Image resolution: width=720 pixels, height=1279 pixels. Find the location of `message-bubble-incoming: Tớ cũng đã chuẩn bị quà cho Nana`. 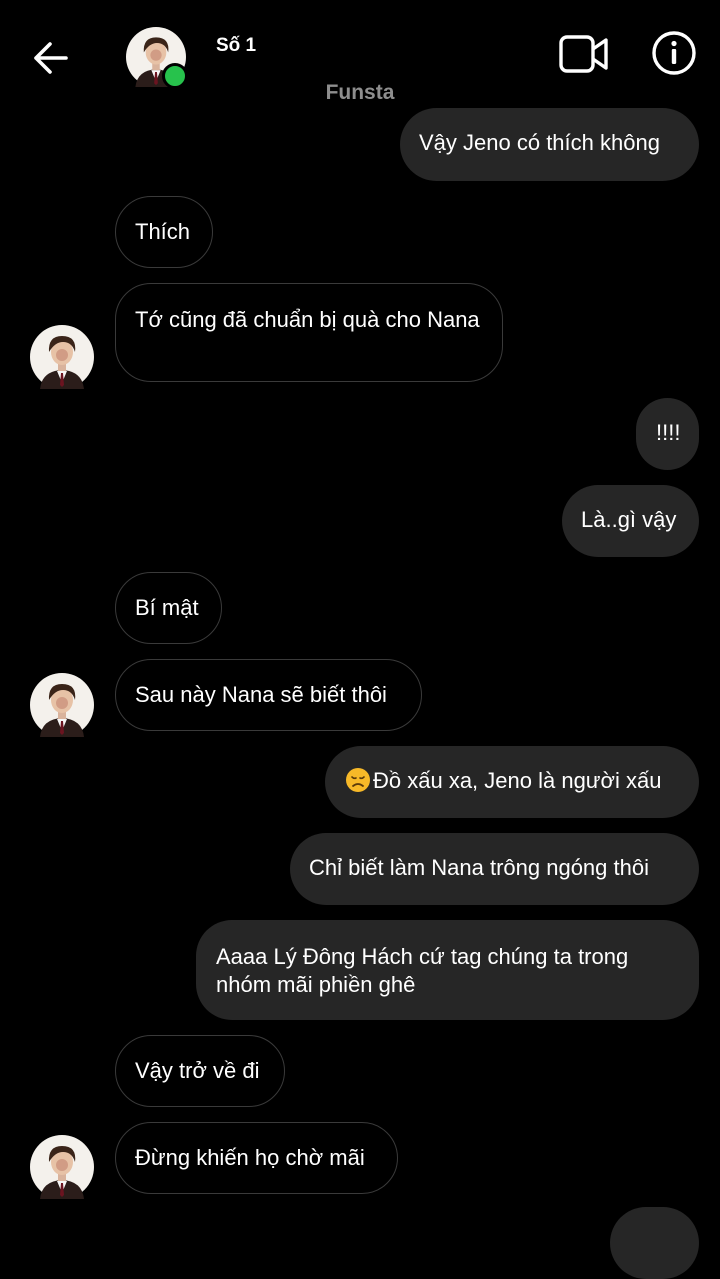

message-bubble-incoming: Tớ cũng đã chuẩn bị quà cho Nana is located at coordinates (309, 332).